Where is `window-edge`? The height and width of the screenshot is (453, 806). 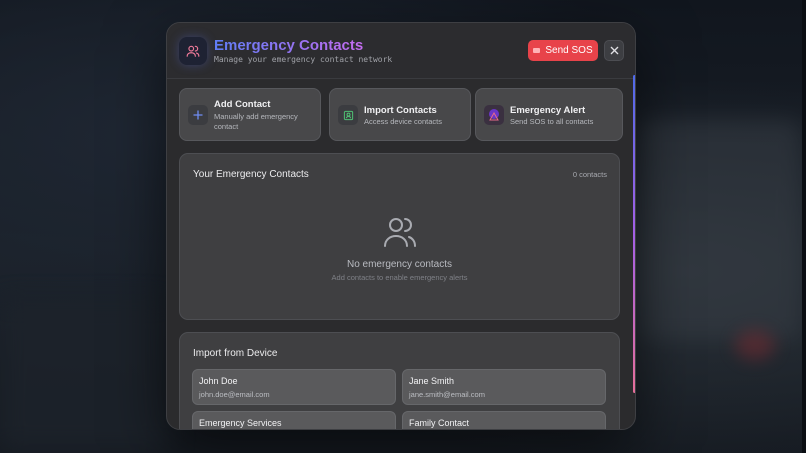 window-edge is located at coordinates (804, 226).